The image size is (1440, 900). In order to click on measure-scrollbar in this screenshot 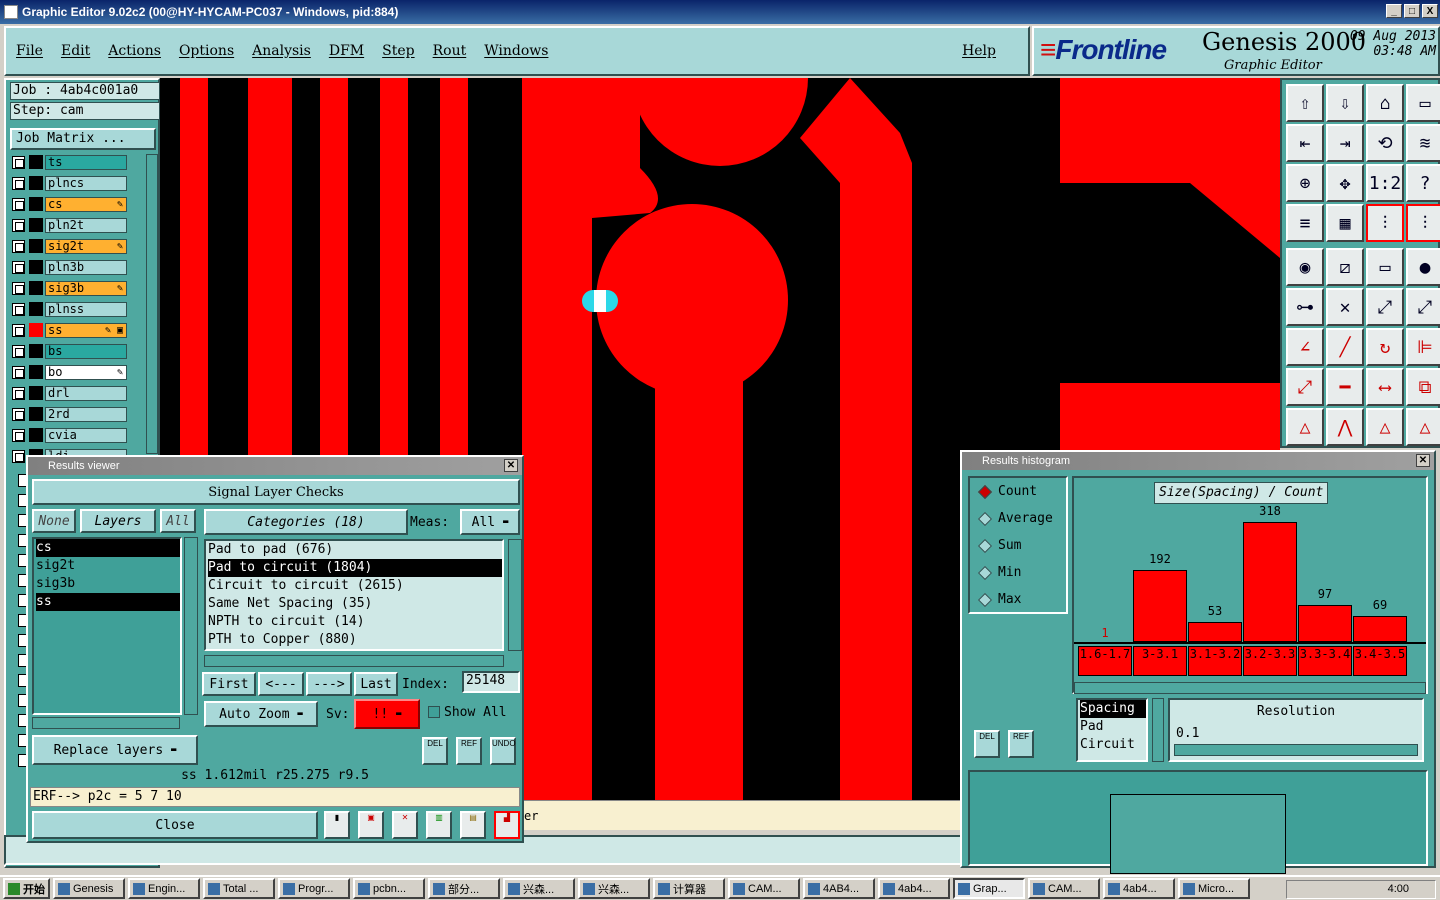, I will do `click(1158, 730)`.